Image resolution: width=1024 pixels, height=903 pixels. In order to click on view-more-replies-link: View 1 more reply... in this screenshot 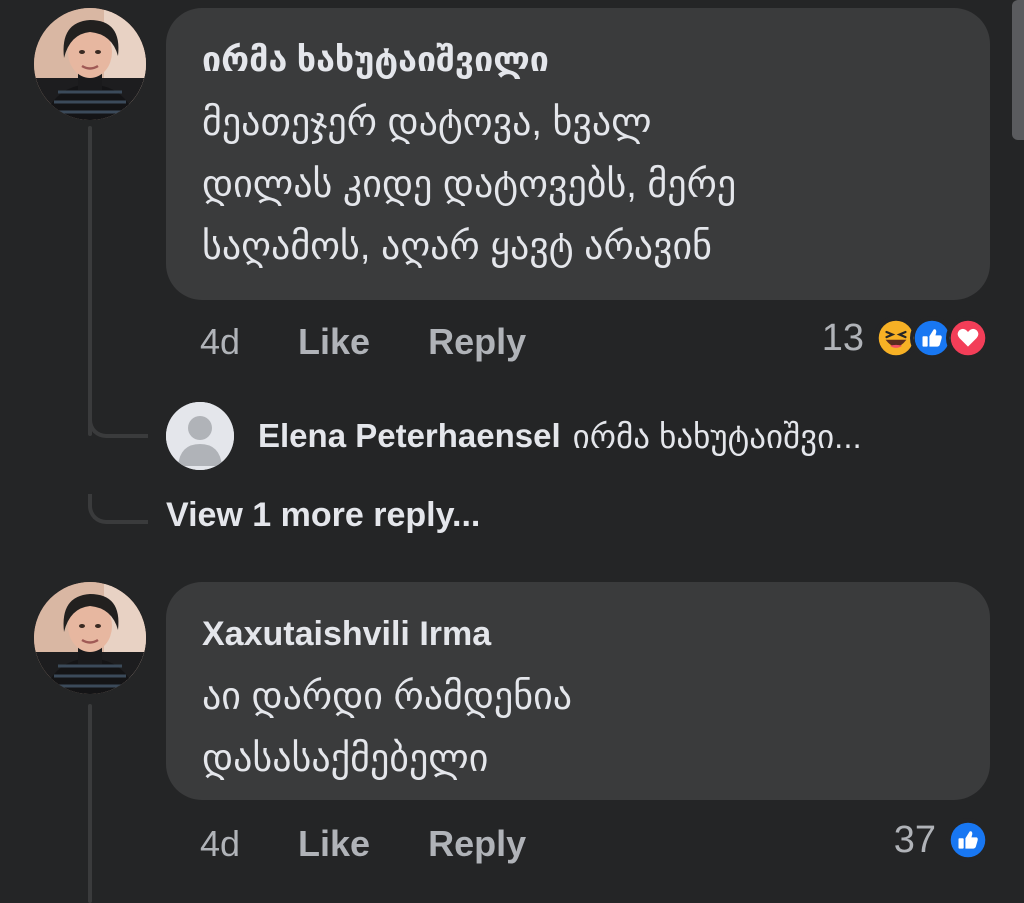, I will do `click(323, 515)`.